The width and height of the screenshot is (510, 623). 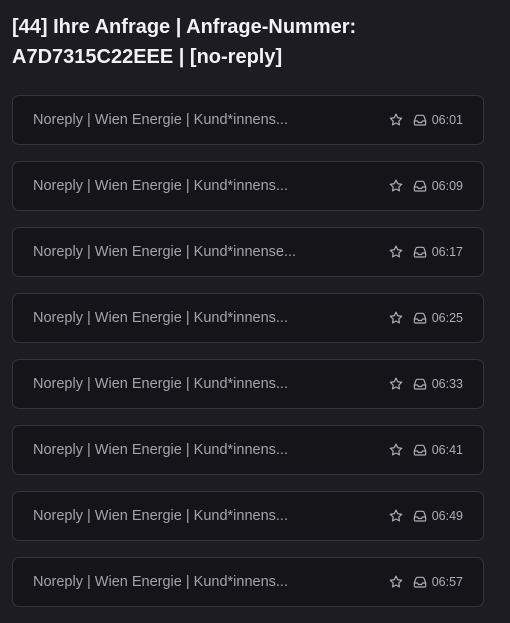 I want to click on message-meta: 06:41, so click(x=425, y=450).